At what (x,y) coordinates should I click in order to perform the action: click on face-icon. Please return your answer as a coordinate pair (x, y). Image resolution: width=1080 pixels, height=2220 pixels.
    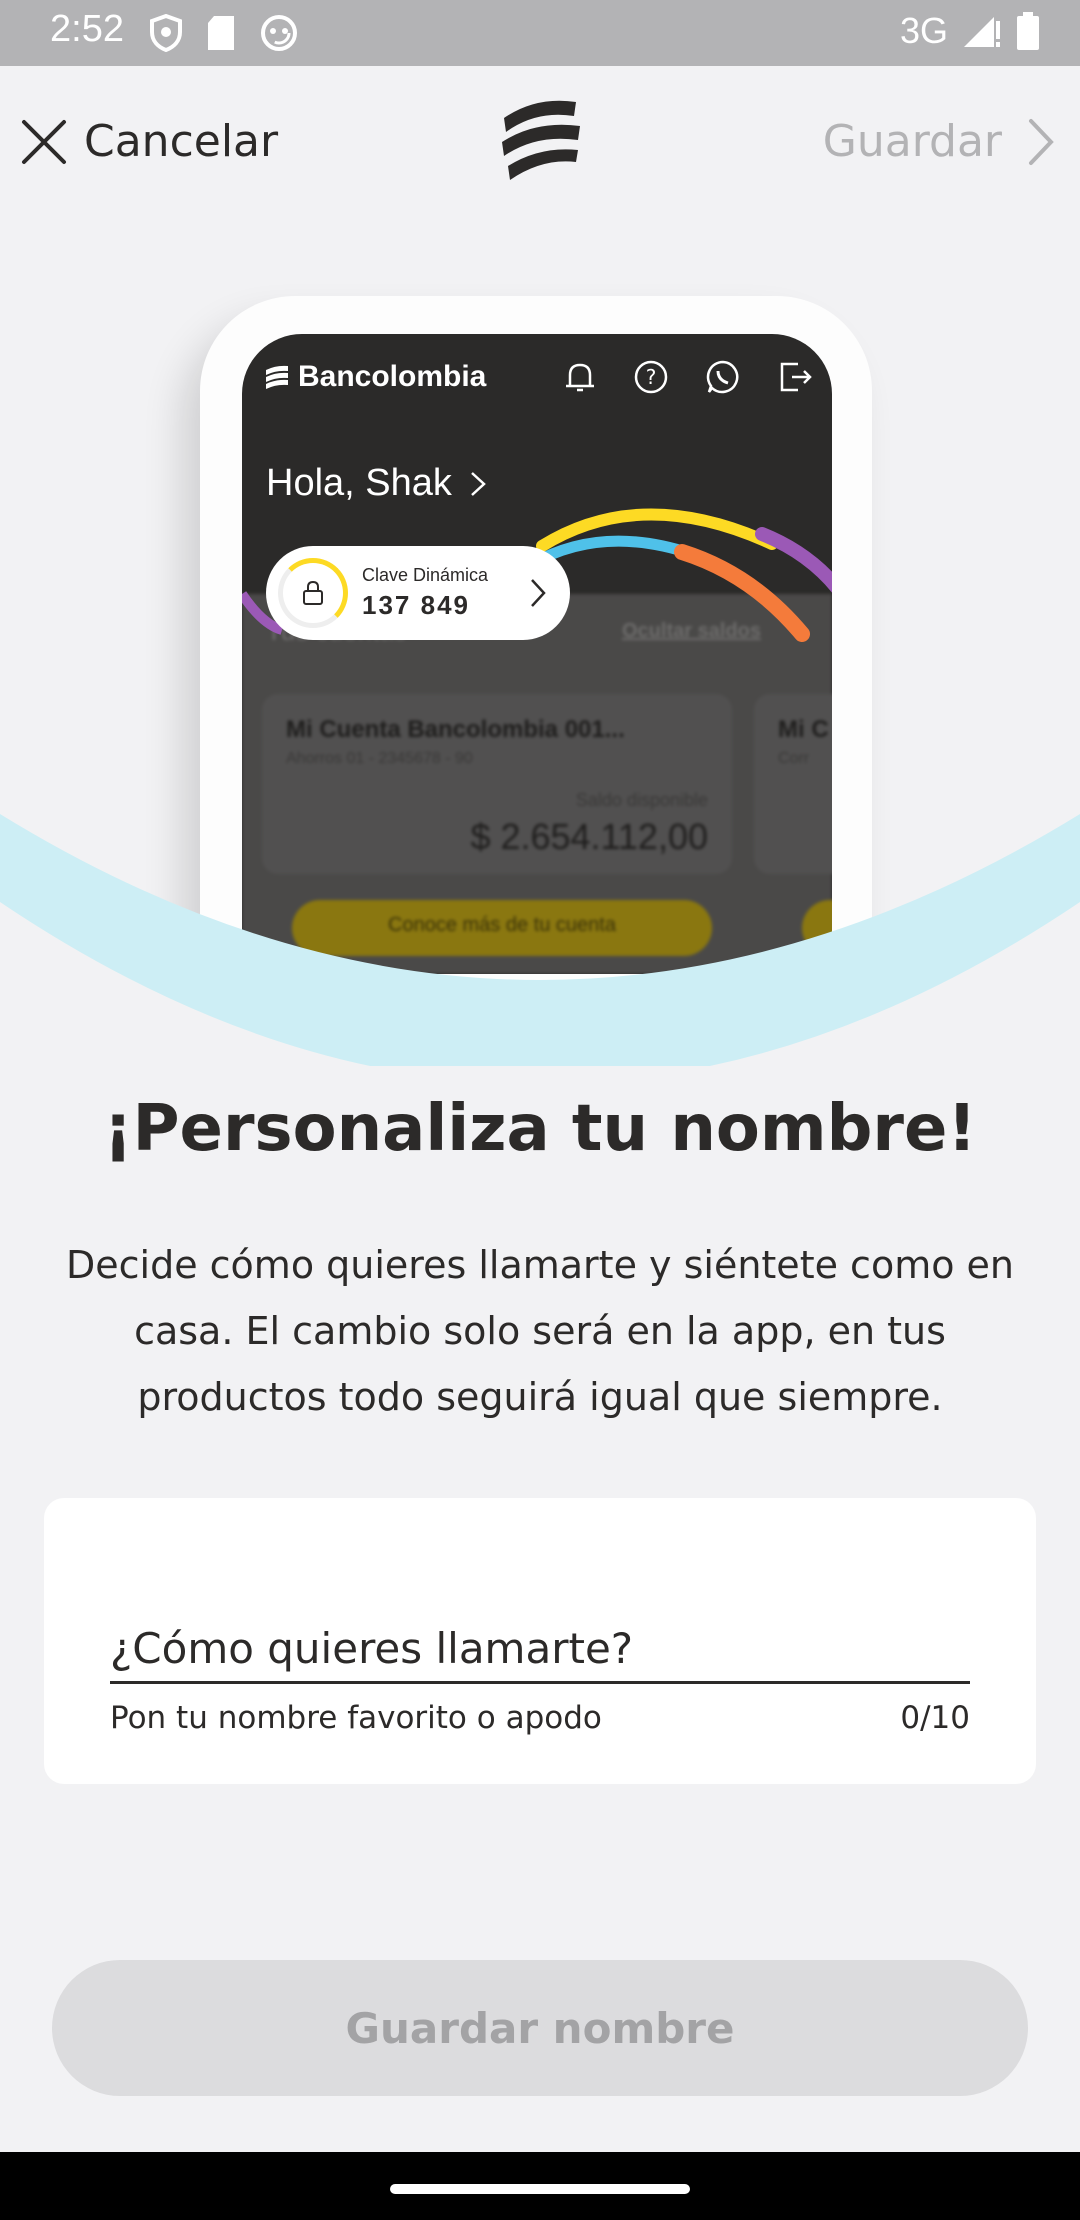
    Looking at the image, I should click on (279, 33).